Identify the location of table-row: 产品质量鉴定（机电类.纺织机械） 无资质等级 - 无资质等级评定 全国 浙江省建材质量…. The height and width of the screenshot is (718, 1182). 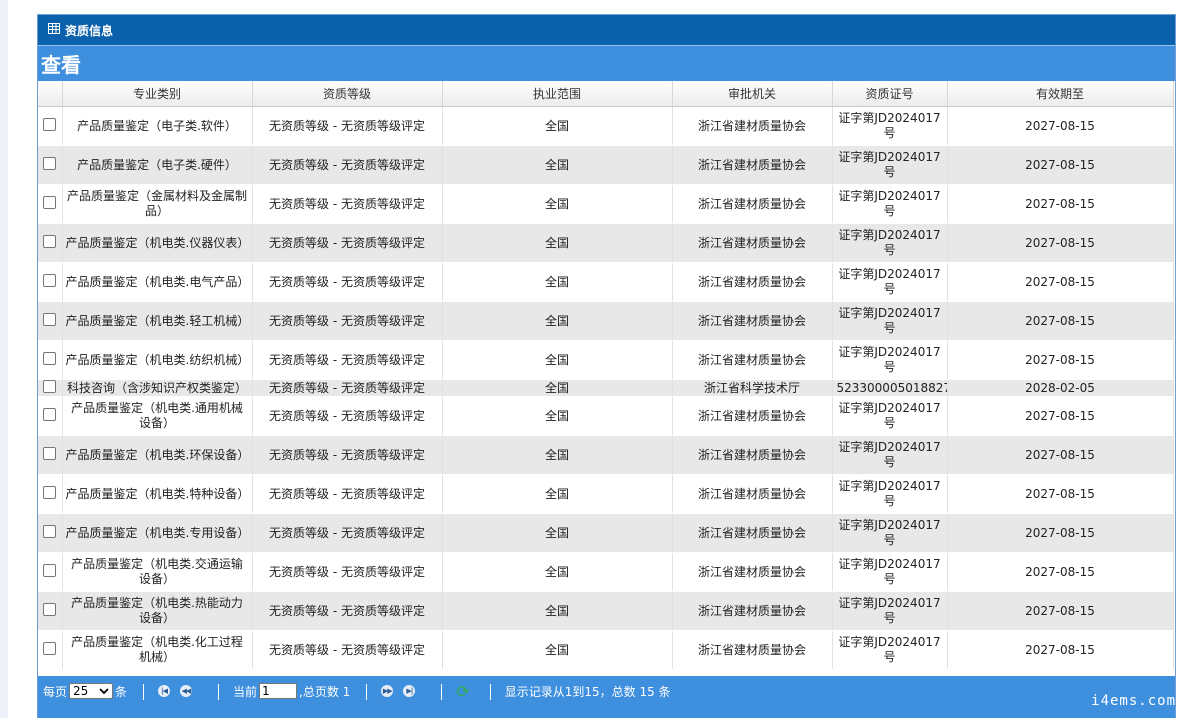
(606, 360).